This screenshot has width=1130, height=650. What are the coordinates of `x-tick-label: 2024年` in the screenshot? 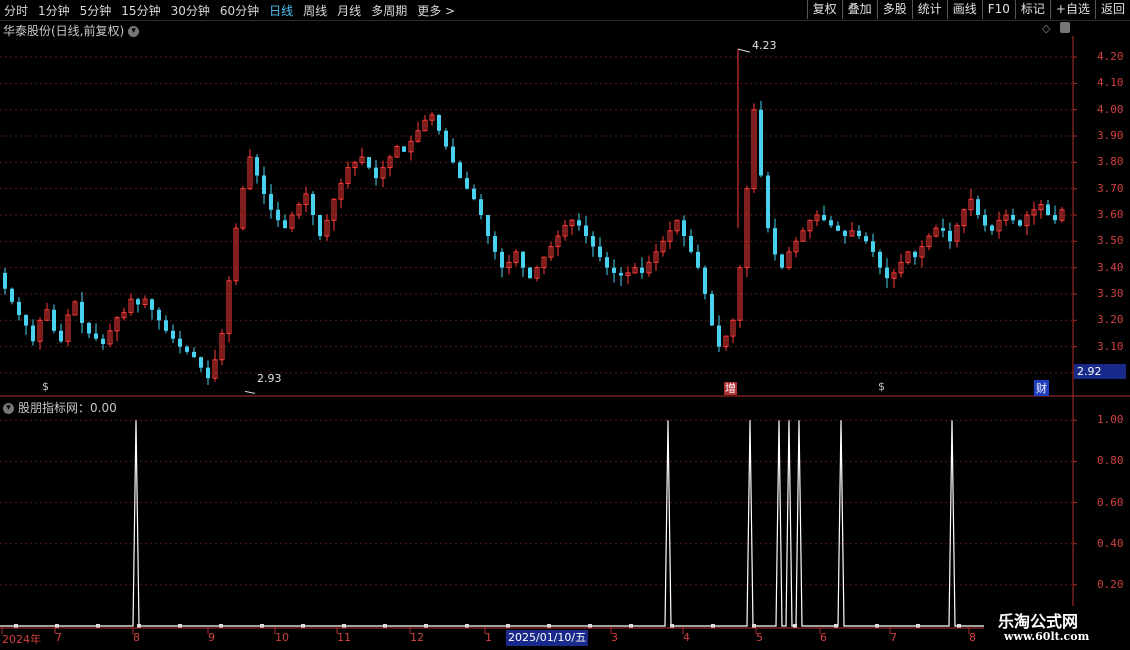 It's located at (21, 639).